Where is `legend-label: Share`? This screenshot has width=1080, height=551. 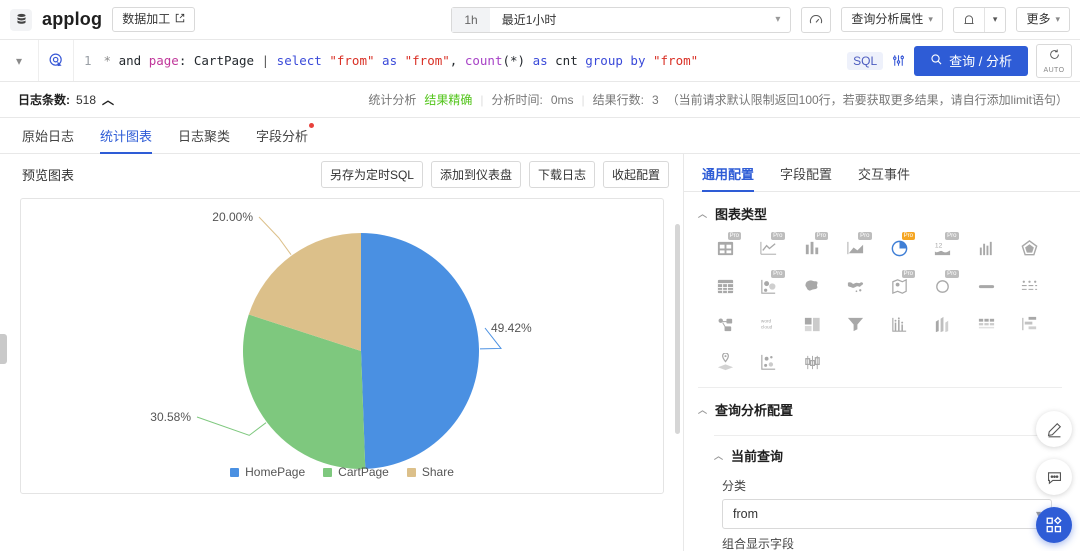 legend-label: Share is located at coordinates (437, 472).